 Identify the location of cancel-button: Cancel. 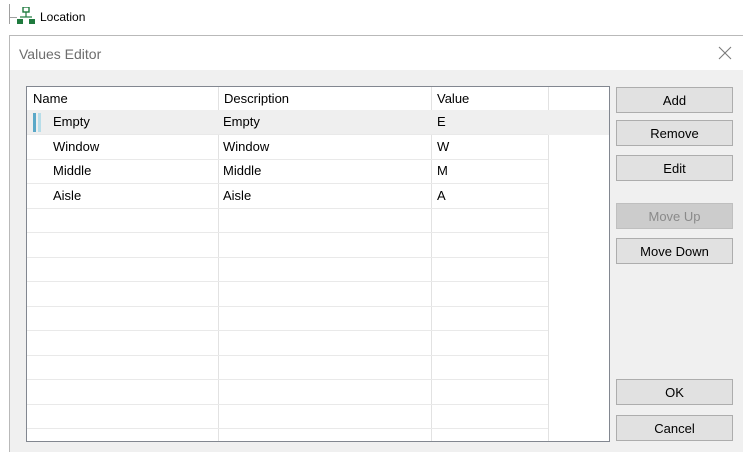
(674, 428).